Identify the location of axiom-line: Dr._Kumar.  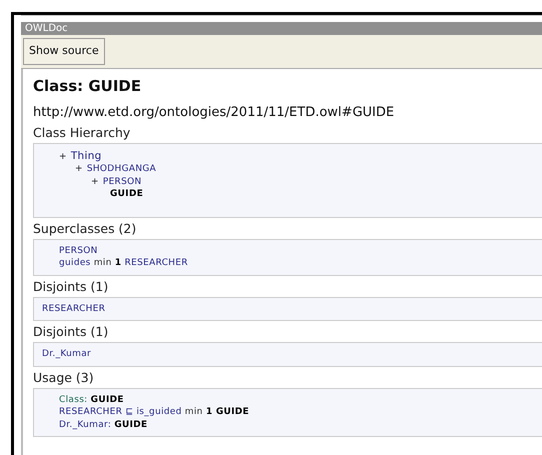
(67, 354).